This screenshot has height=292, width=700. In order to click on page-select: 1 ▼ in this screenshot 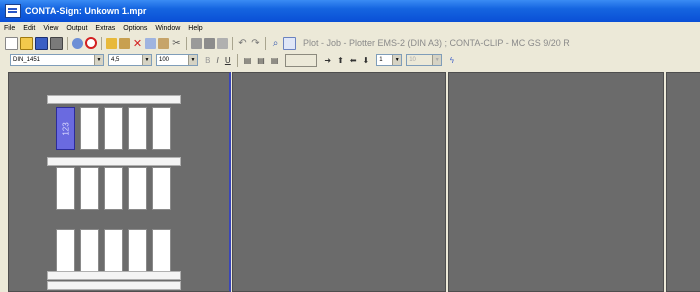, I will do `click(389, 60)`.